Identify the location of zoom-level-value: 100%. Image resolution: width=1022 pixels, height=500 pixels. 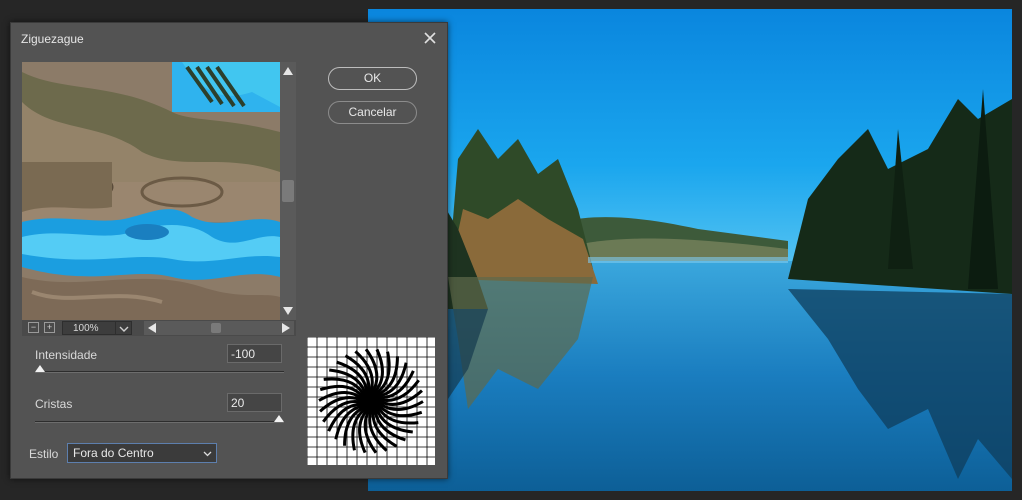
(86, 328).